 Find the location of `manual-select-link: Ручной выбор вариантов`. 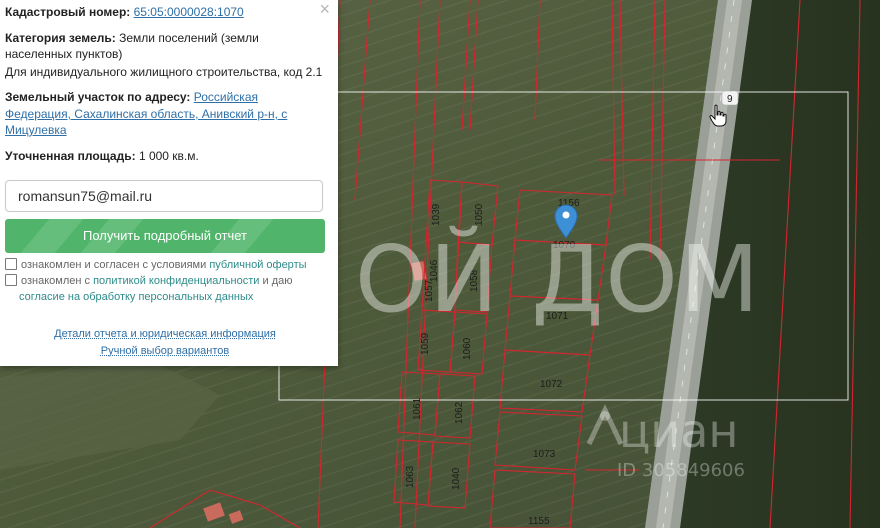

manual-select-link: Ручной выбор вариантов is located at coordinates (165, 351).